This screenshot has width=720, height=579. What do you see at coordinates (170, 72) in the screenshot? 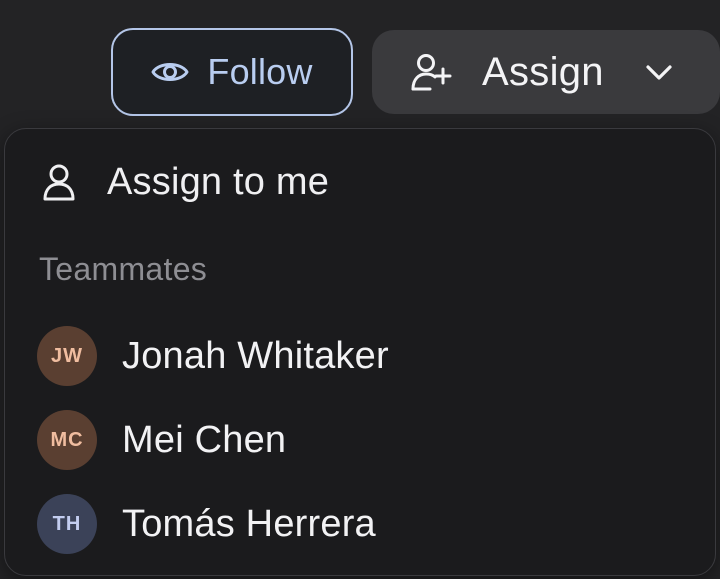
I see `eye-icon` at bounding box center [170, 72].